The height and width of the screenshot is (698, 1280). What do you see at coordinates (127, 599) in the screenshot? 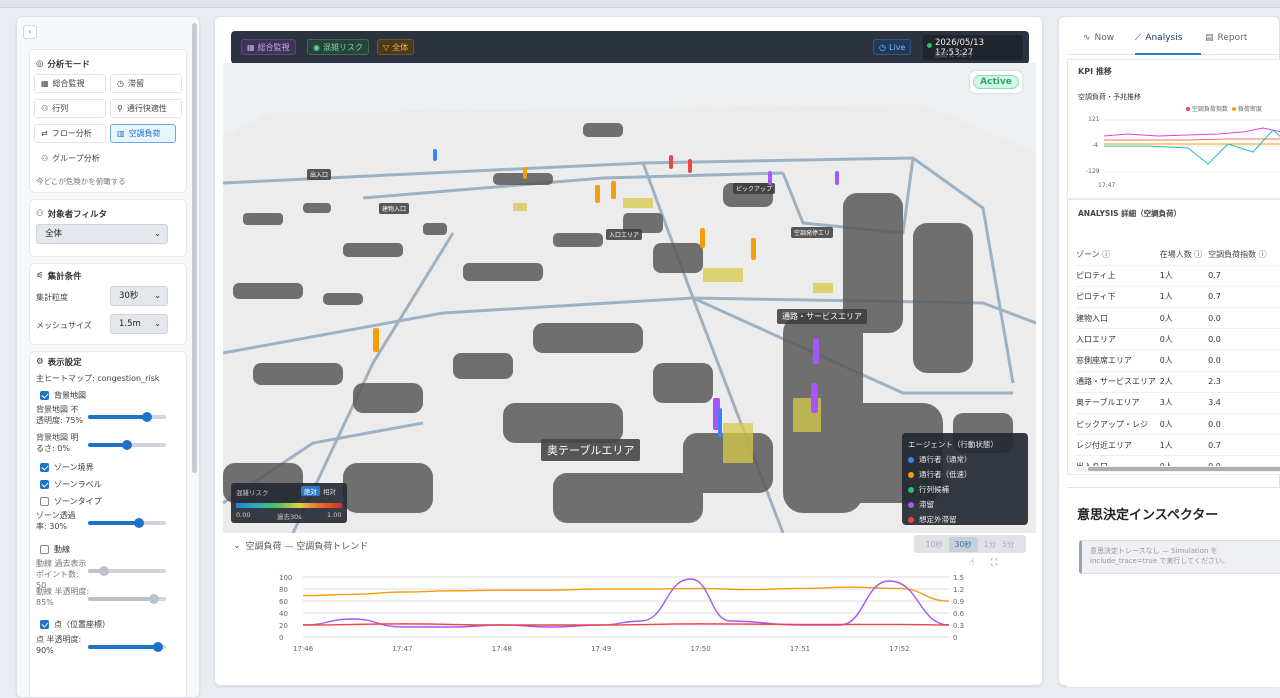
I see `trail-opacity-slider` at bounding box center [127, 599].